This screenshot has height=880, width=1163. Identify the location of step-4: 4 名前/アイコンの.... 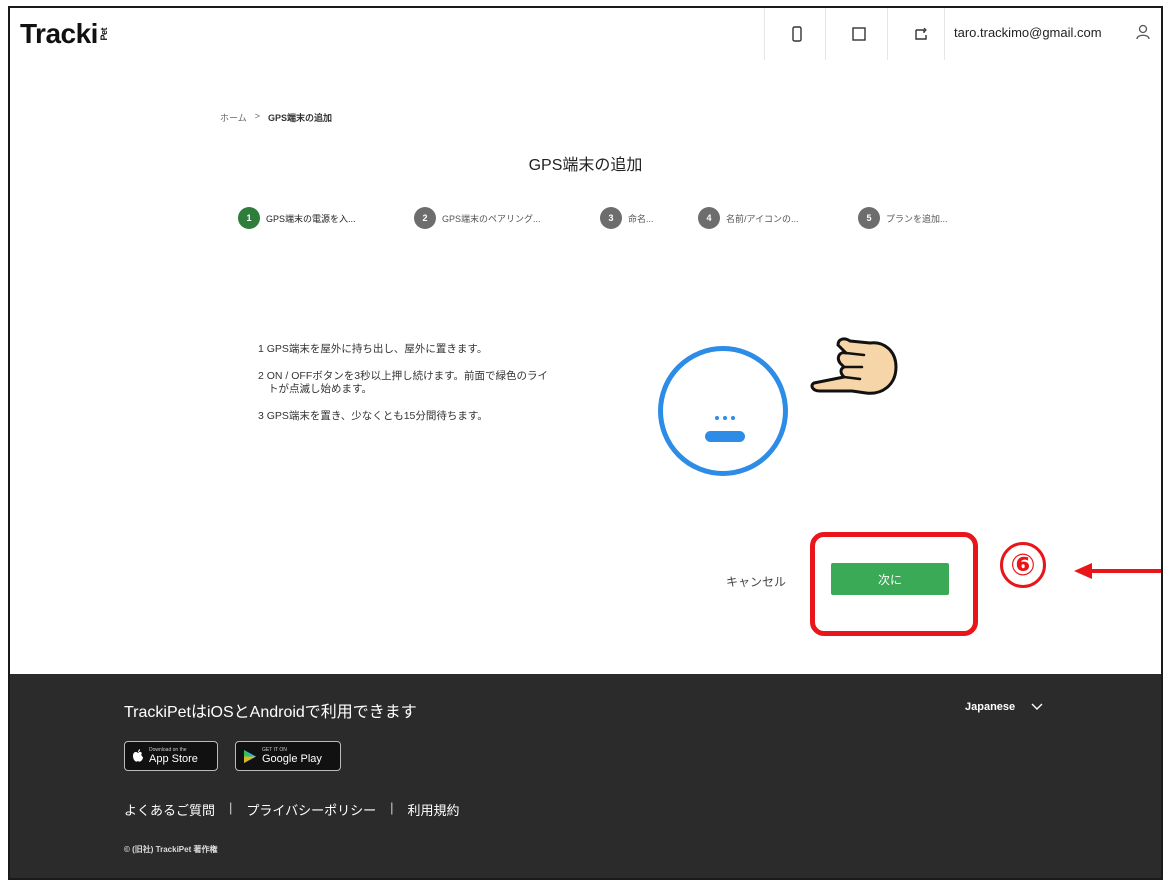
(748, 218).